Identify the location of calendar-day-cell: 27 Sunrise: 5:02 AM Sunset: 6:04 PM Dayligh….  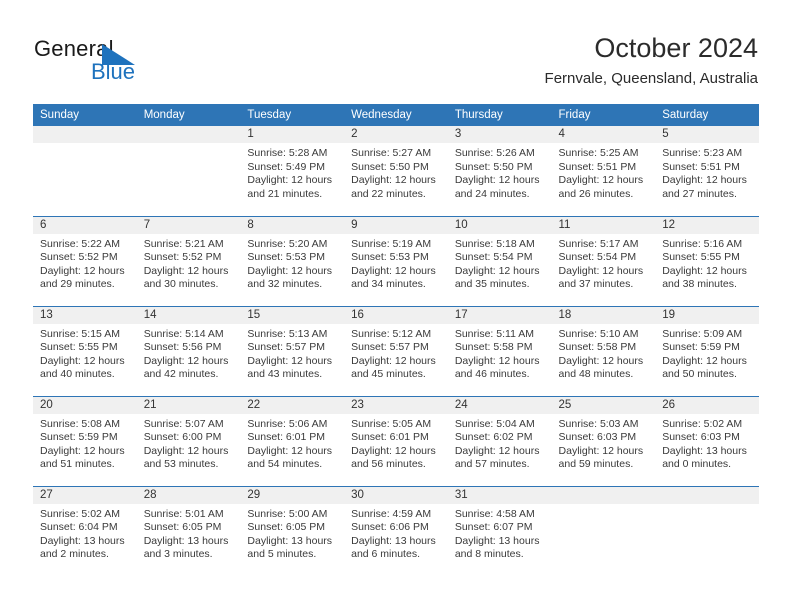
(85, 530).